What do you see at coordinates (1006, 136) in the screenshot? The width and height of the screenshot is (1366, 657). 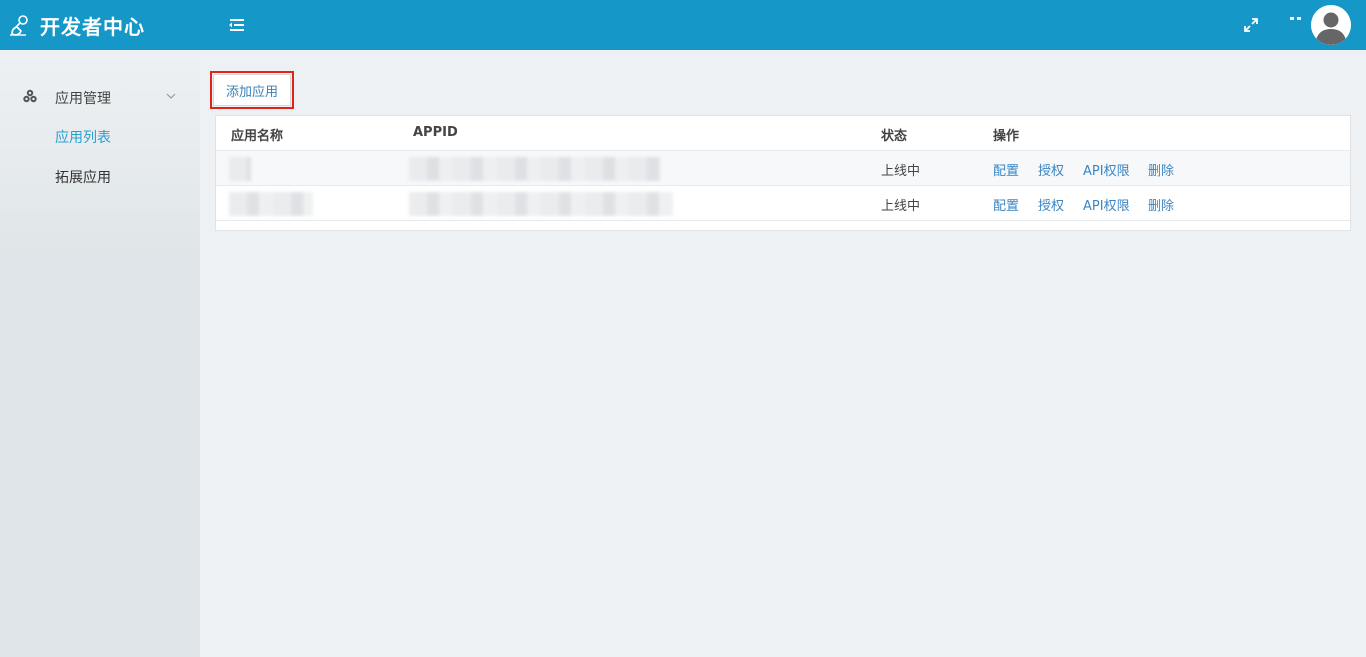 I see `column-header-actions: 操作` at bounding box center [1006, 136].